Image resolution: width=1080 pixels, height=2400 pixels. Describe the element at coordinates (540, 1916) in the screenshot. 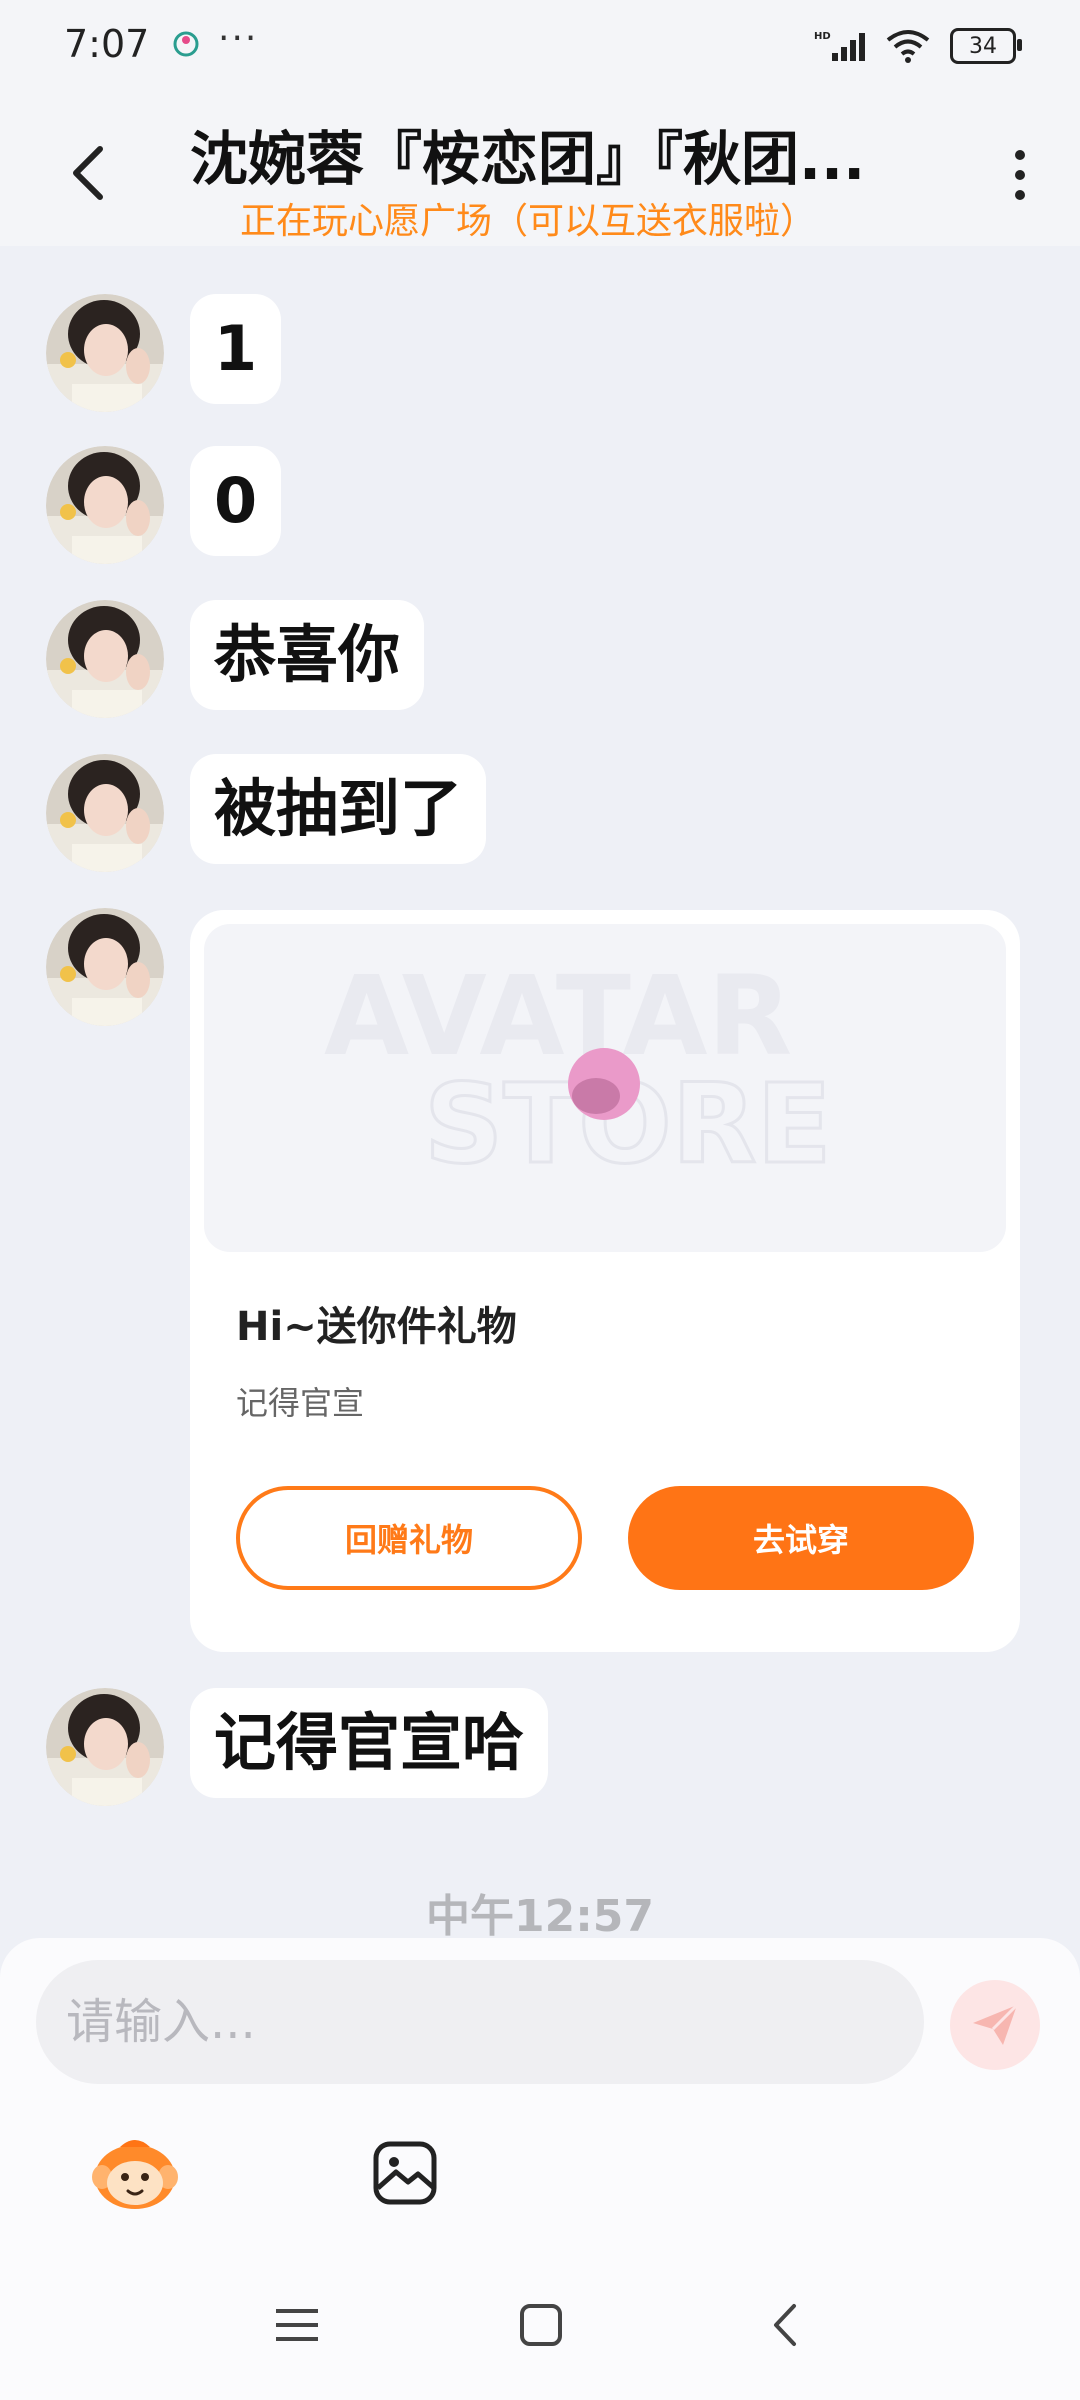

I see `message-timestamp: 中午12:57` at that location.